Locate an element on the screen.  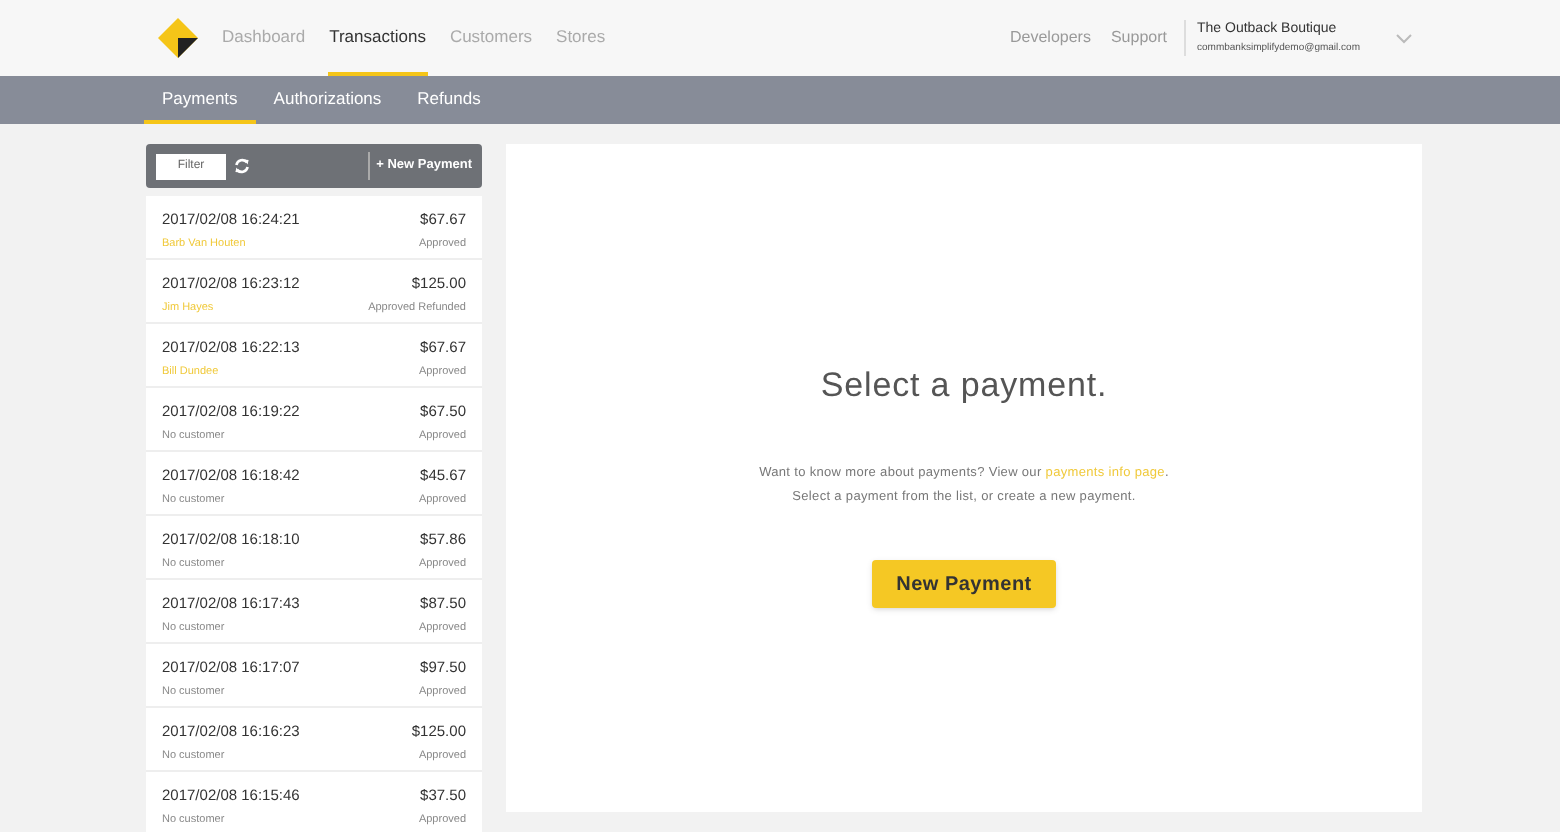
refresh-icon is located at coordinates (242, 166).